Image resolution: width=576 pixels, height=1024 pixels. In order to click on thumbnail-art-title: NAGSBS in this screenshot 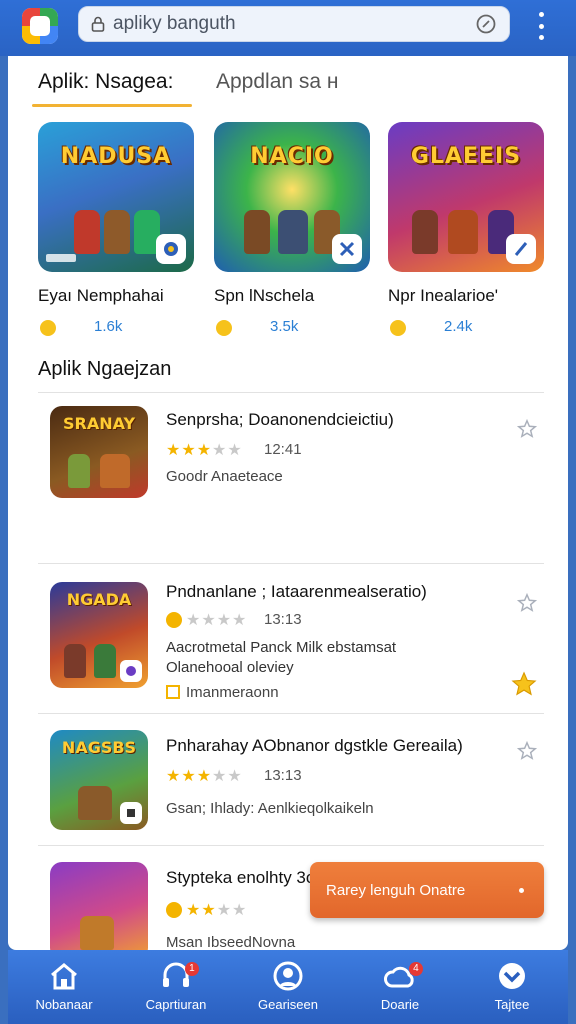, I will do `click(99, 747)`.